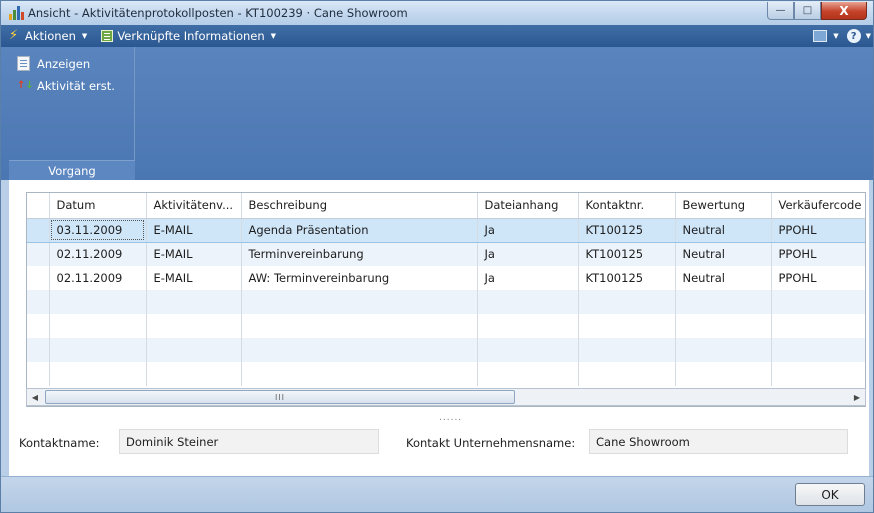 The width and height of the screenshot is (874, 513). Describe the element at coordinates (72, 170) in the screenshot. I see `ribbon-group-label: Vorgang` at that location.